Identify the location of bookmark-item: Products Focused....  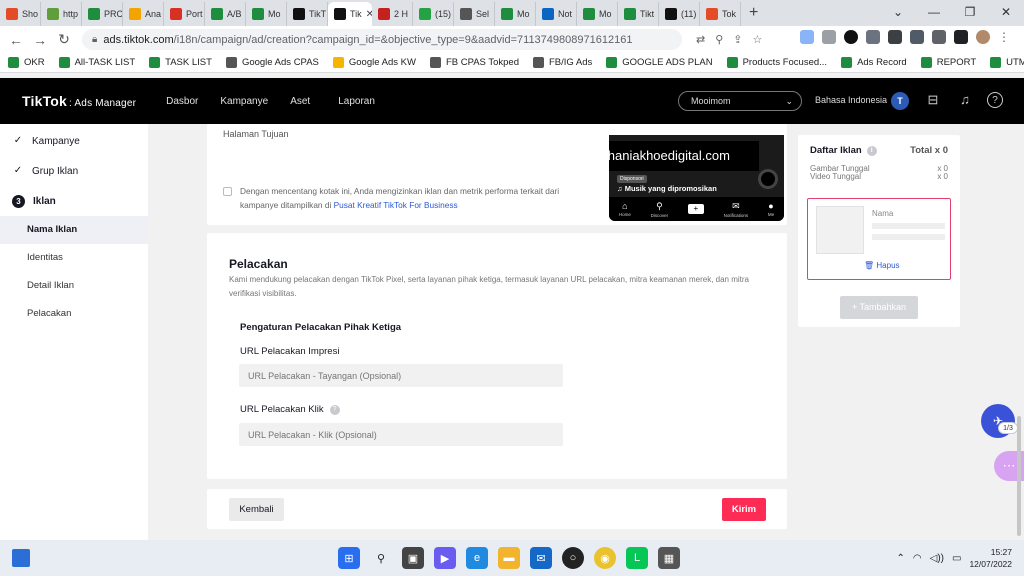
(776, 62).